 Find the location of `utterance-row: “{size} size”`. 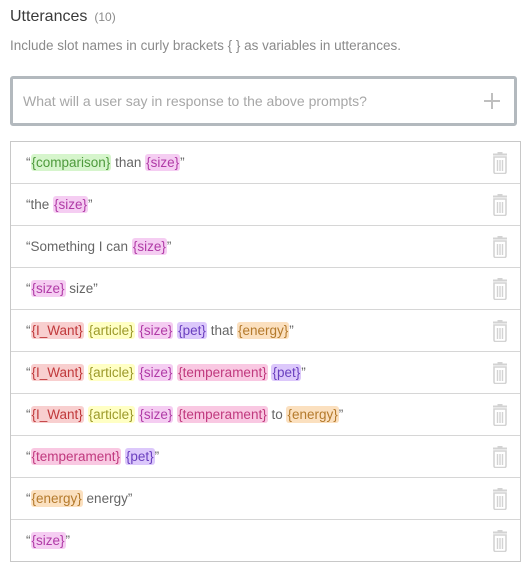

utterance-row: “{size} size” is located at coordinates (265, 289).